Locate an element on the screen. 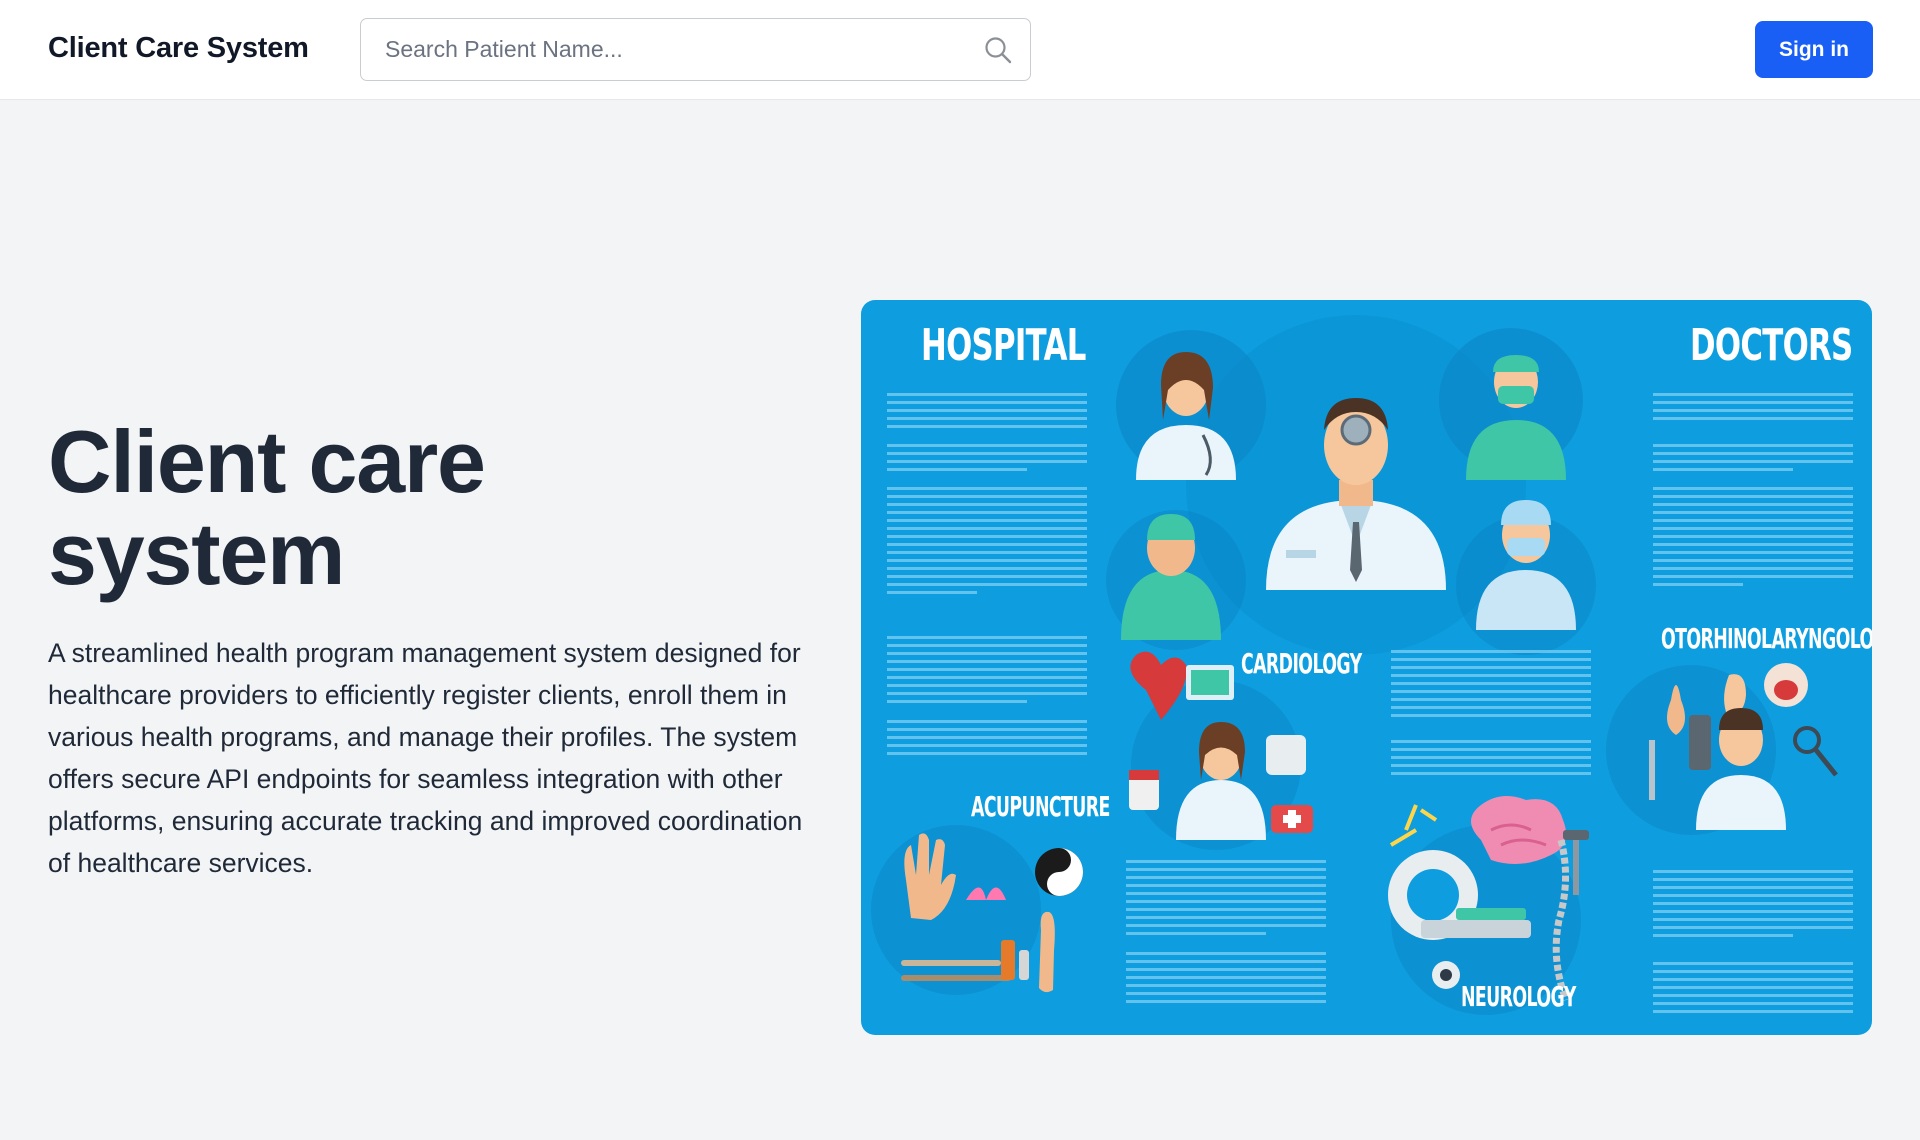  brand-title: Client Care System is located at coordinates (178, 48).